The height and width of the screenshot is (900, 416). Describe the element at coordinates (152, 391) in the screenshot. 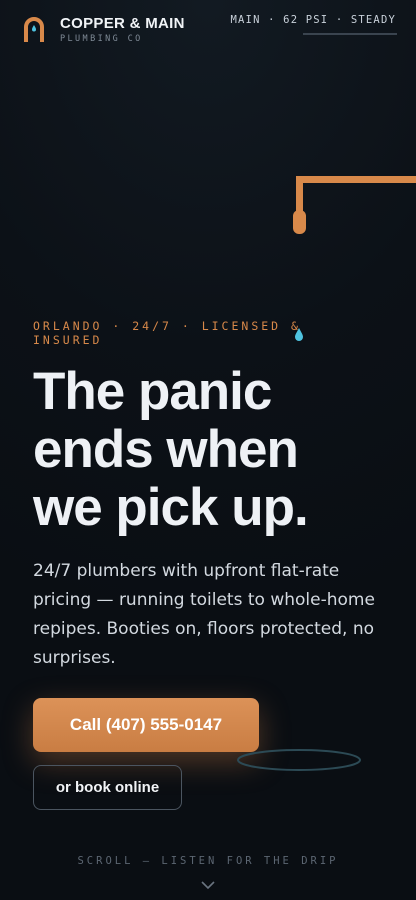

I see `headline-line: The panic` at that location.